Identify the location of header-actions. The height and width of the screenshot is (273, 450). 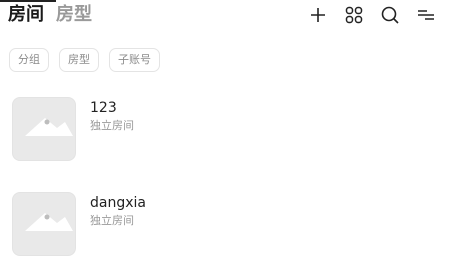
(372, 15).